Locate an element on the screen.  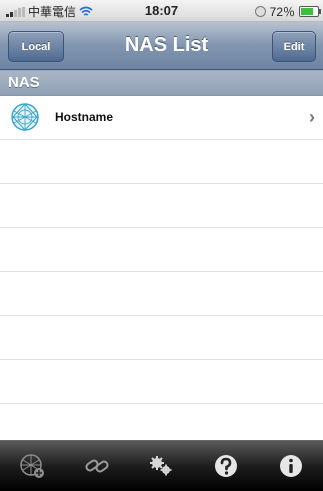
section-header-label: NAS is located at coordinates (24, 82).